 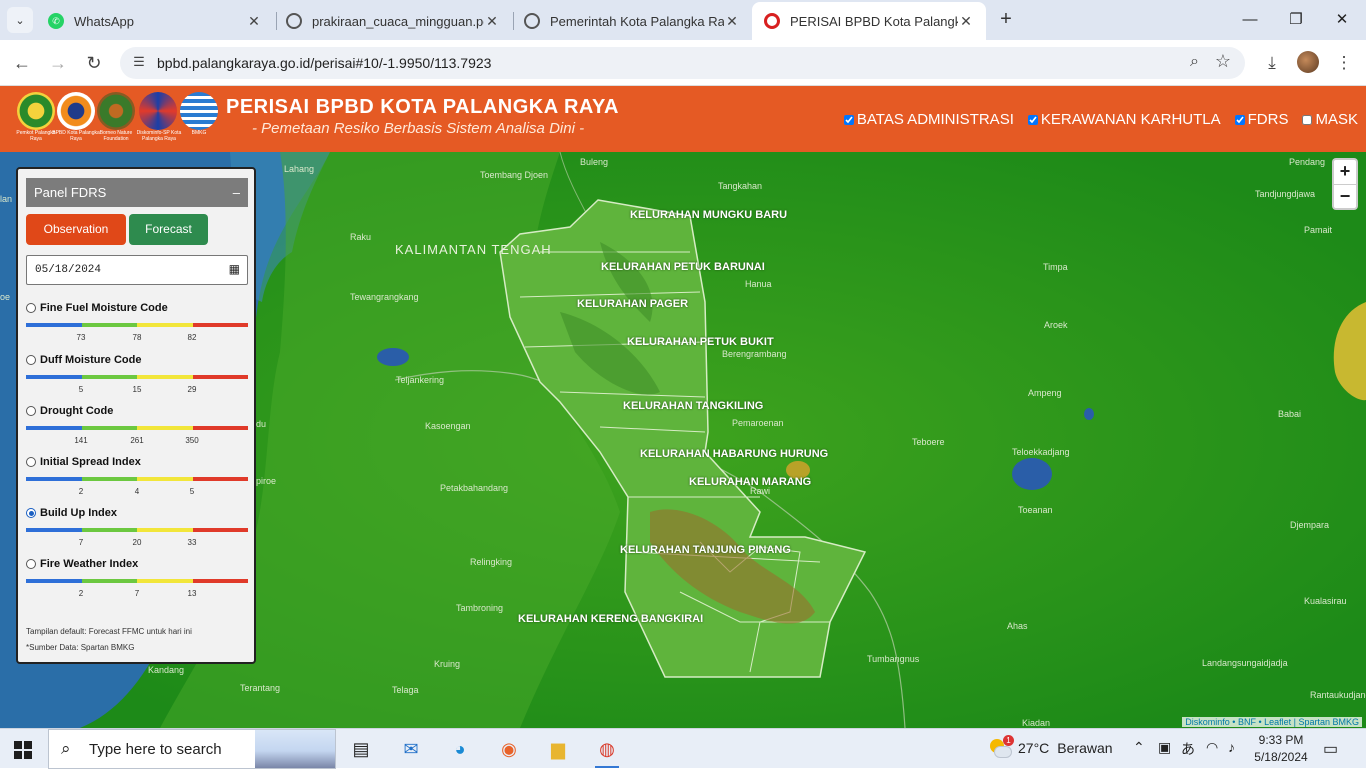 What do you see at coordinates (137, 491) in the screenshot?
I see `scale-tick: 4` at bounding box center [137, 491].